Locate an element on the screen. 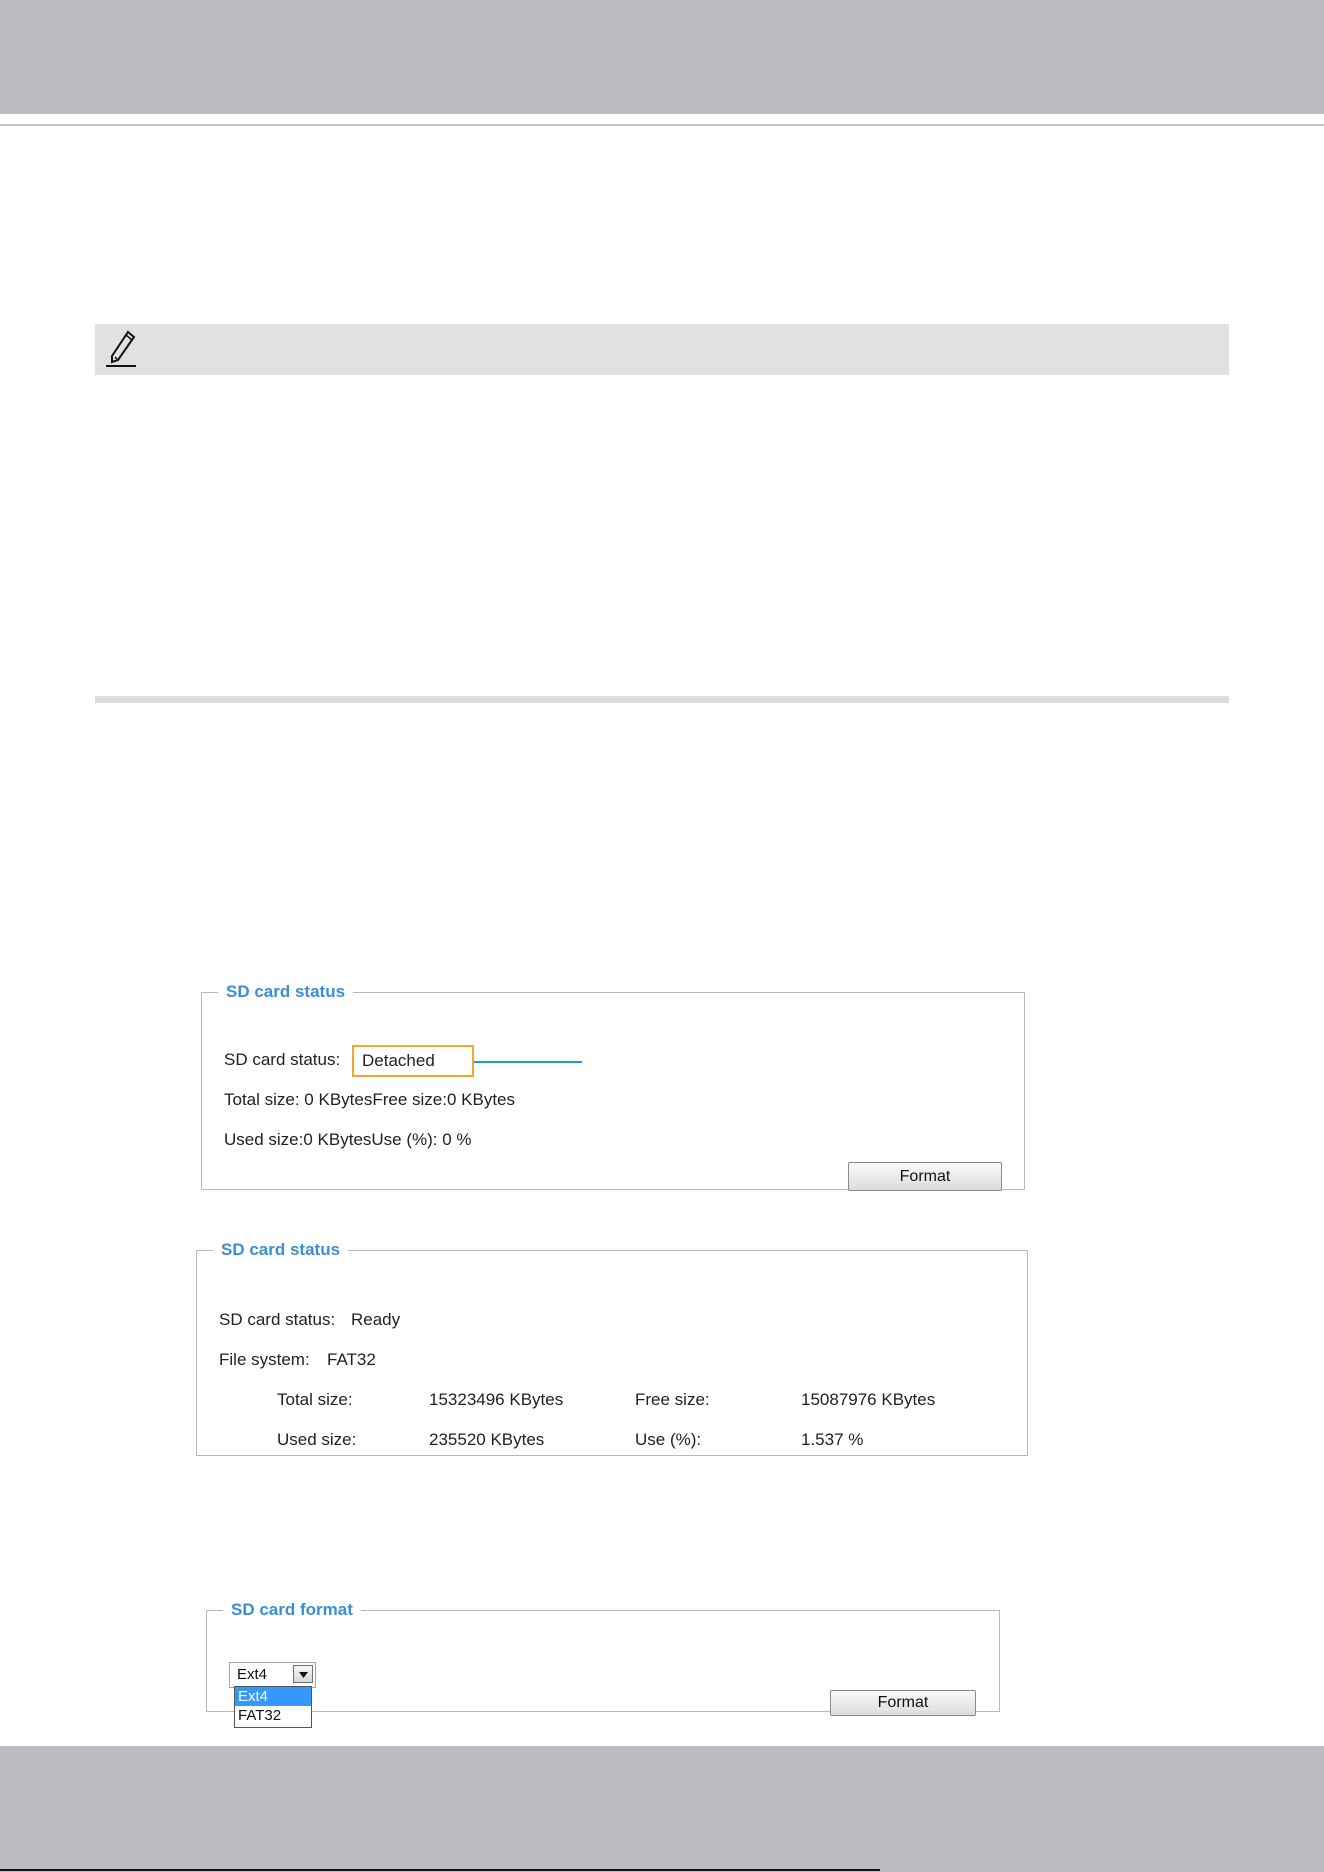 The image size is (1324, 1872). used-size-value: 235520 KBytes is located at coordinates (487, 1439).